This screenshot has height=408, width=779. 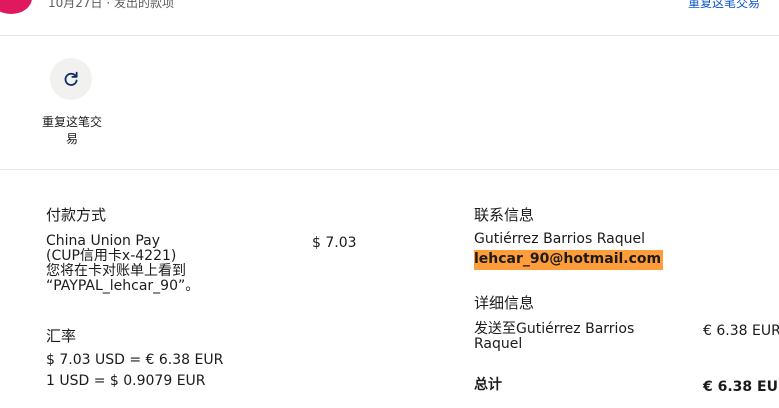 I want to click on payment-method-title: 付款方式, so click(x=76, y=215).